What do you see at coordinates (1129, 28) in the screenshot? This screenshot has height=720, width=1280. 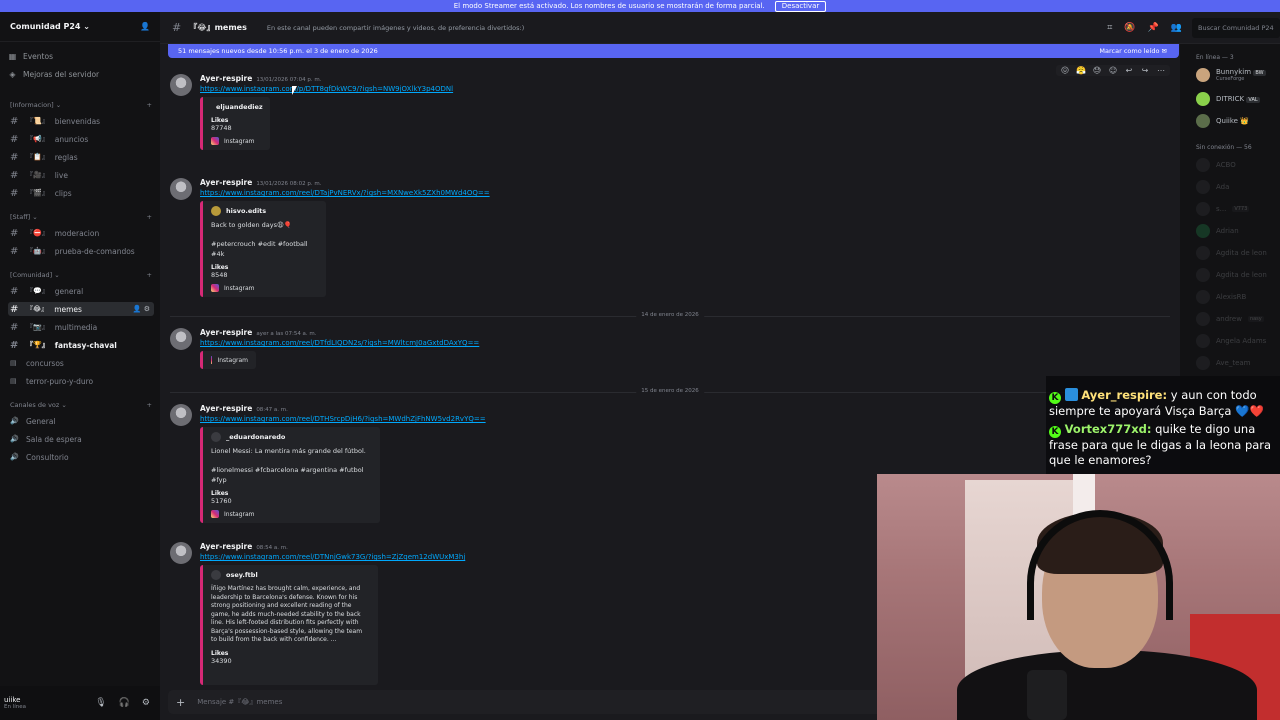 I see `mute-bell-icon: 🔕` at bounding box center [1129, 28].